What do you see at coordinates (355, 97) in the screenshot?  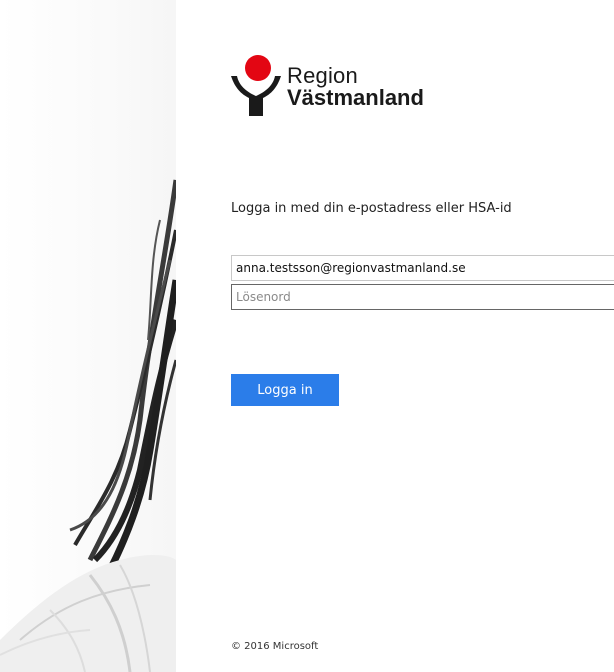 I see `logo-text-vastmanland: Västmanland` at bounding box center [355, 97].